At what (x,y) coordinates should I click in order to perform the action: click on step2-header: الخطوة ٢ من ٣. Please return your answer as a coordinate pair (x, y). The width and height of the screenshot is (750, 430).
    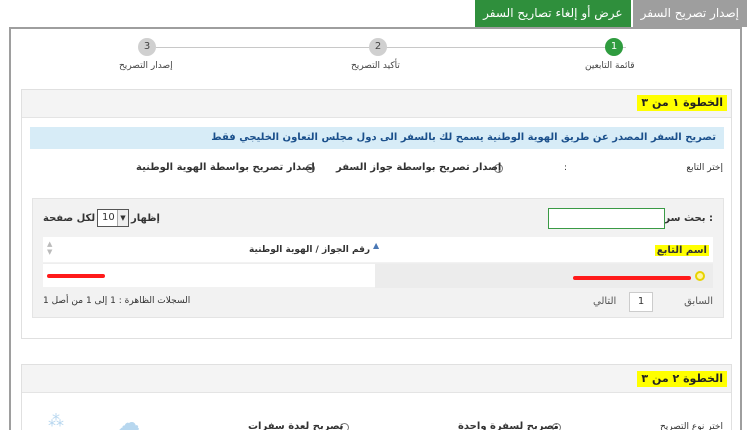
    Looking at the image, I should click on (376, 379).